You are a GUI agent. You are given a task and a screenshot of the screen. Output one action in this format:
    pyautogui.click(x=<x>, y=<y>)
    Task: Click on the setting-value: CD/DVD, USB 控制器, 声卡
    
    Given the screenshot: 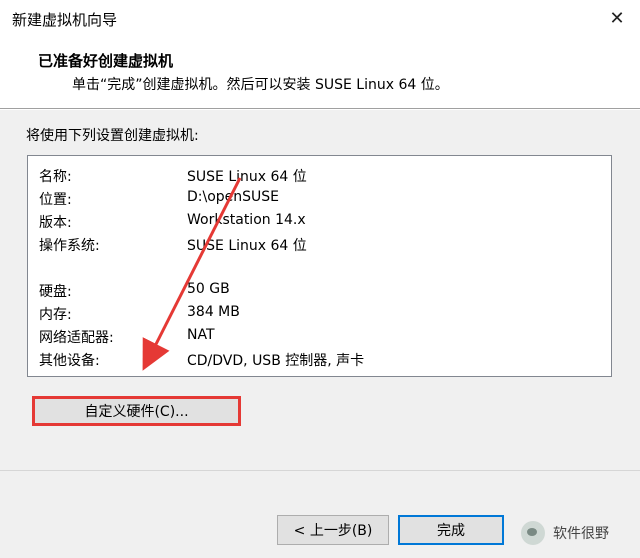 What is the action you would take?
    pyautogui.click(x=276, y=361)
    